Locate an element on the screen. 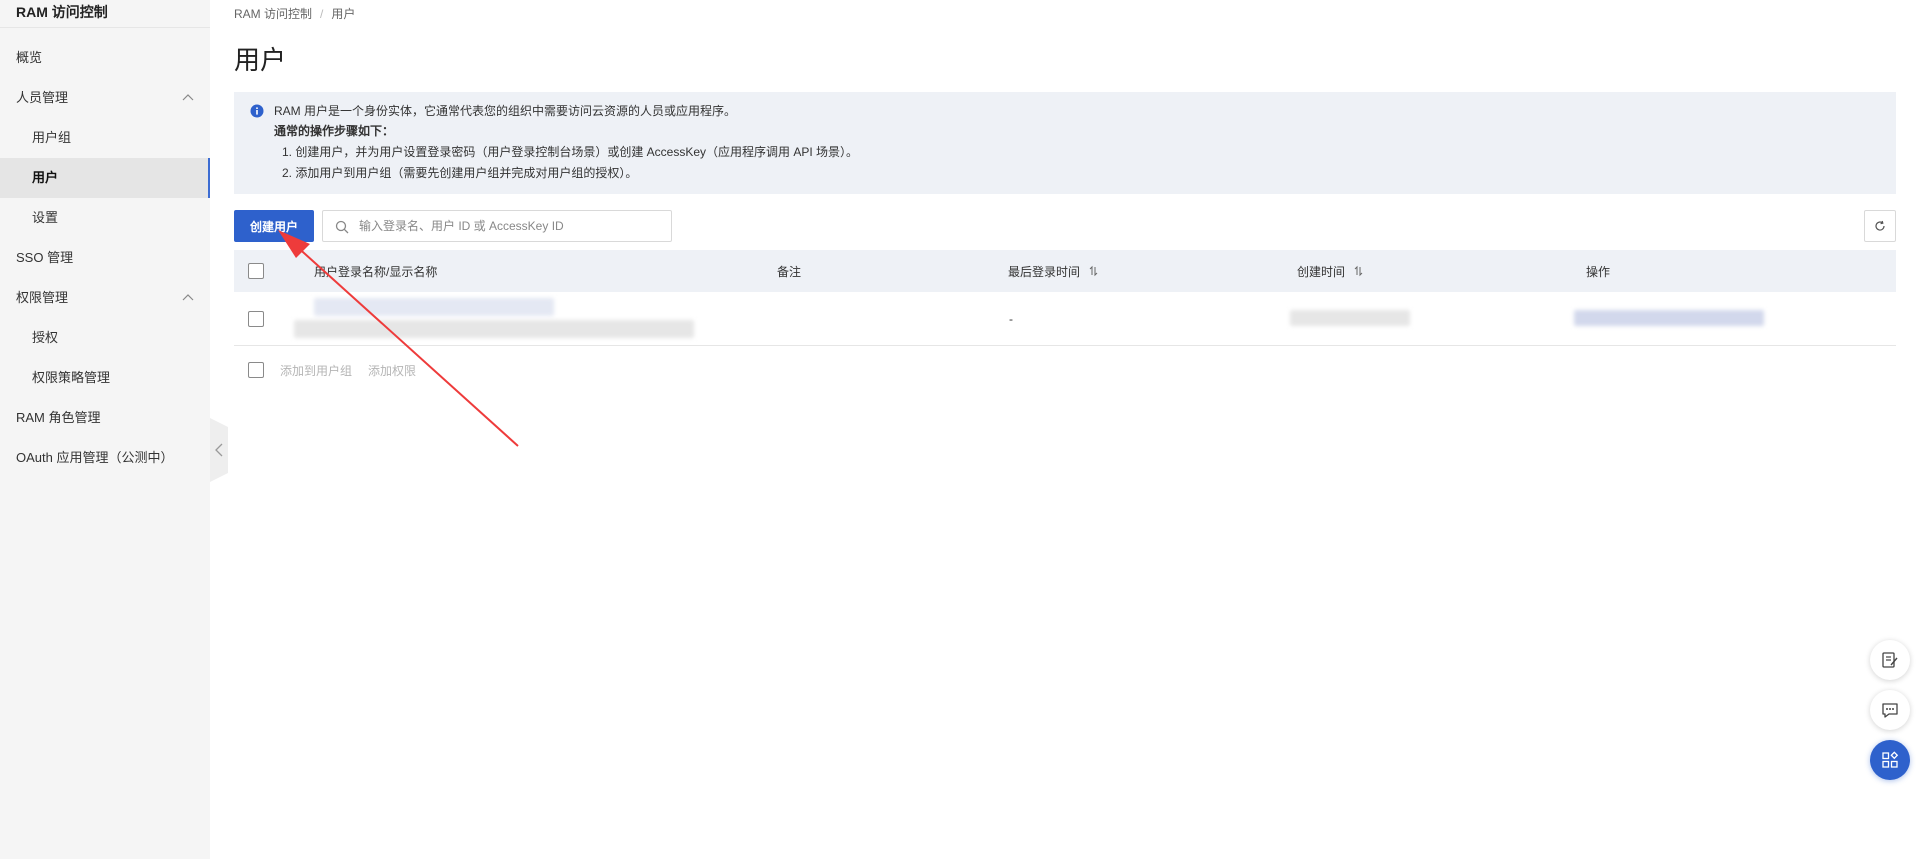 The image size is (1920, 859). header-cell-last-login: 最后登录时间 is located at coordinates (1054, 271).